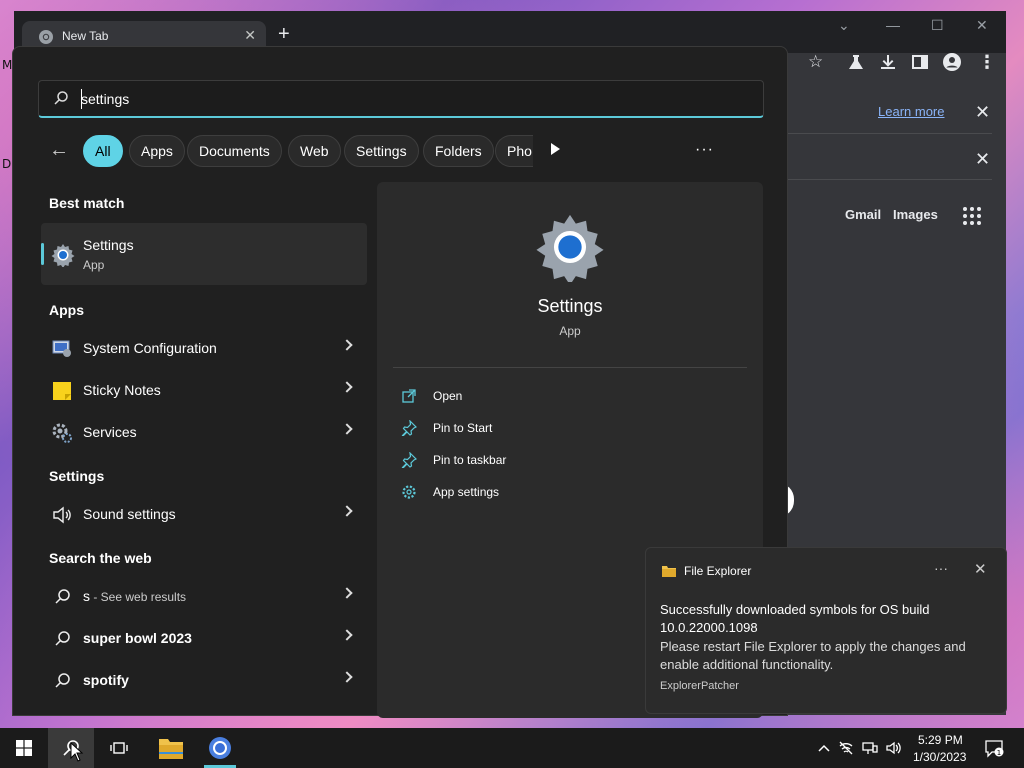 Image resolution: width=1024 pixels, height=768 pixels. I want to click on maximize-icon: ☐, so click(937, 25).